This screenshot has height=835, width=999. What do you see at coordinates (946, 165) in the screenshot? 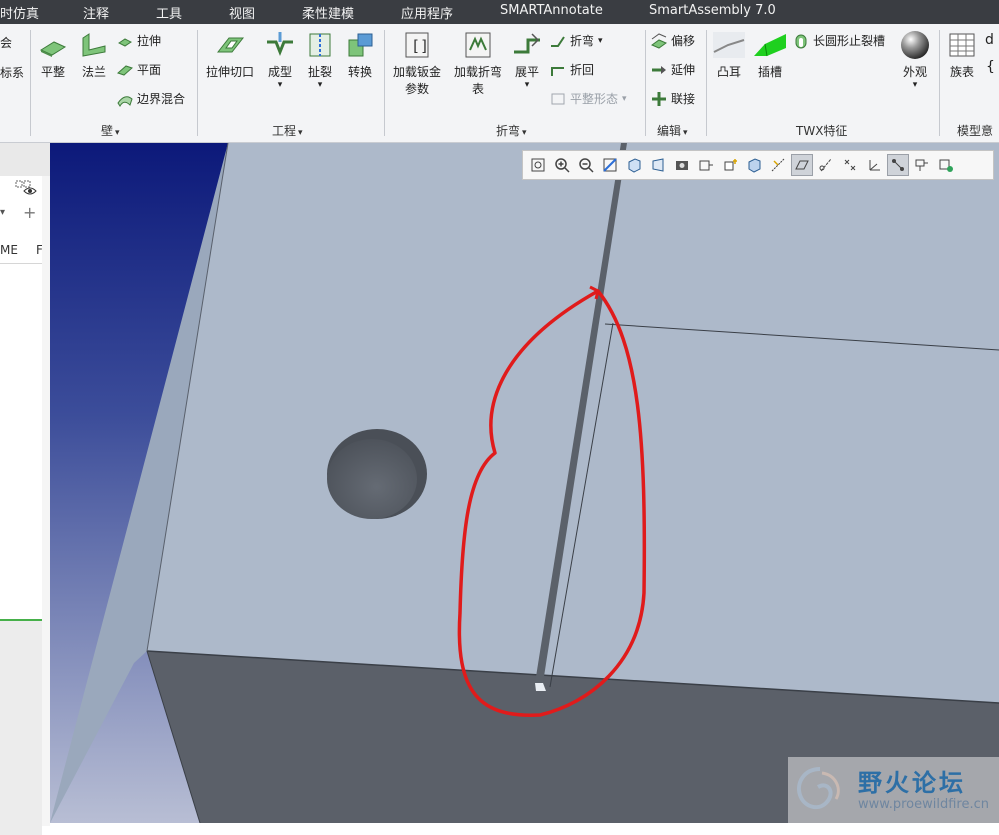
I see `appearance-icon` at bounding box center [946, 165].